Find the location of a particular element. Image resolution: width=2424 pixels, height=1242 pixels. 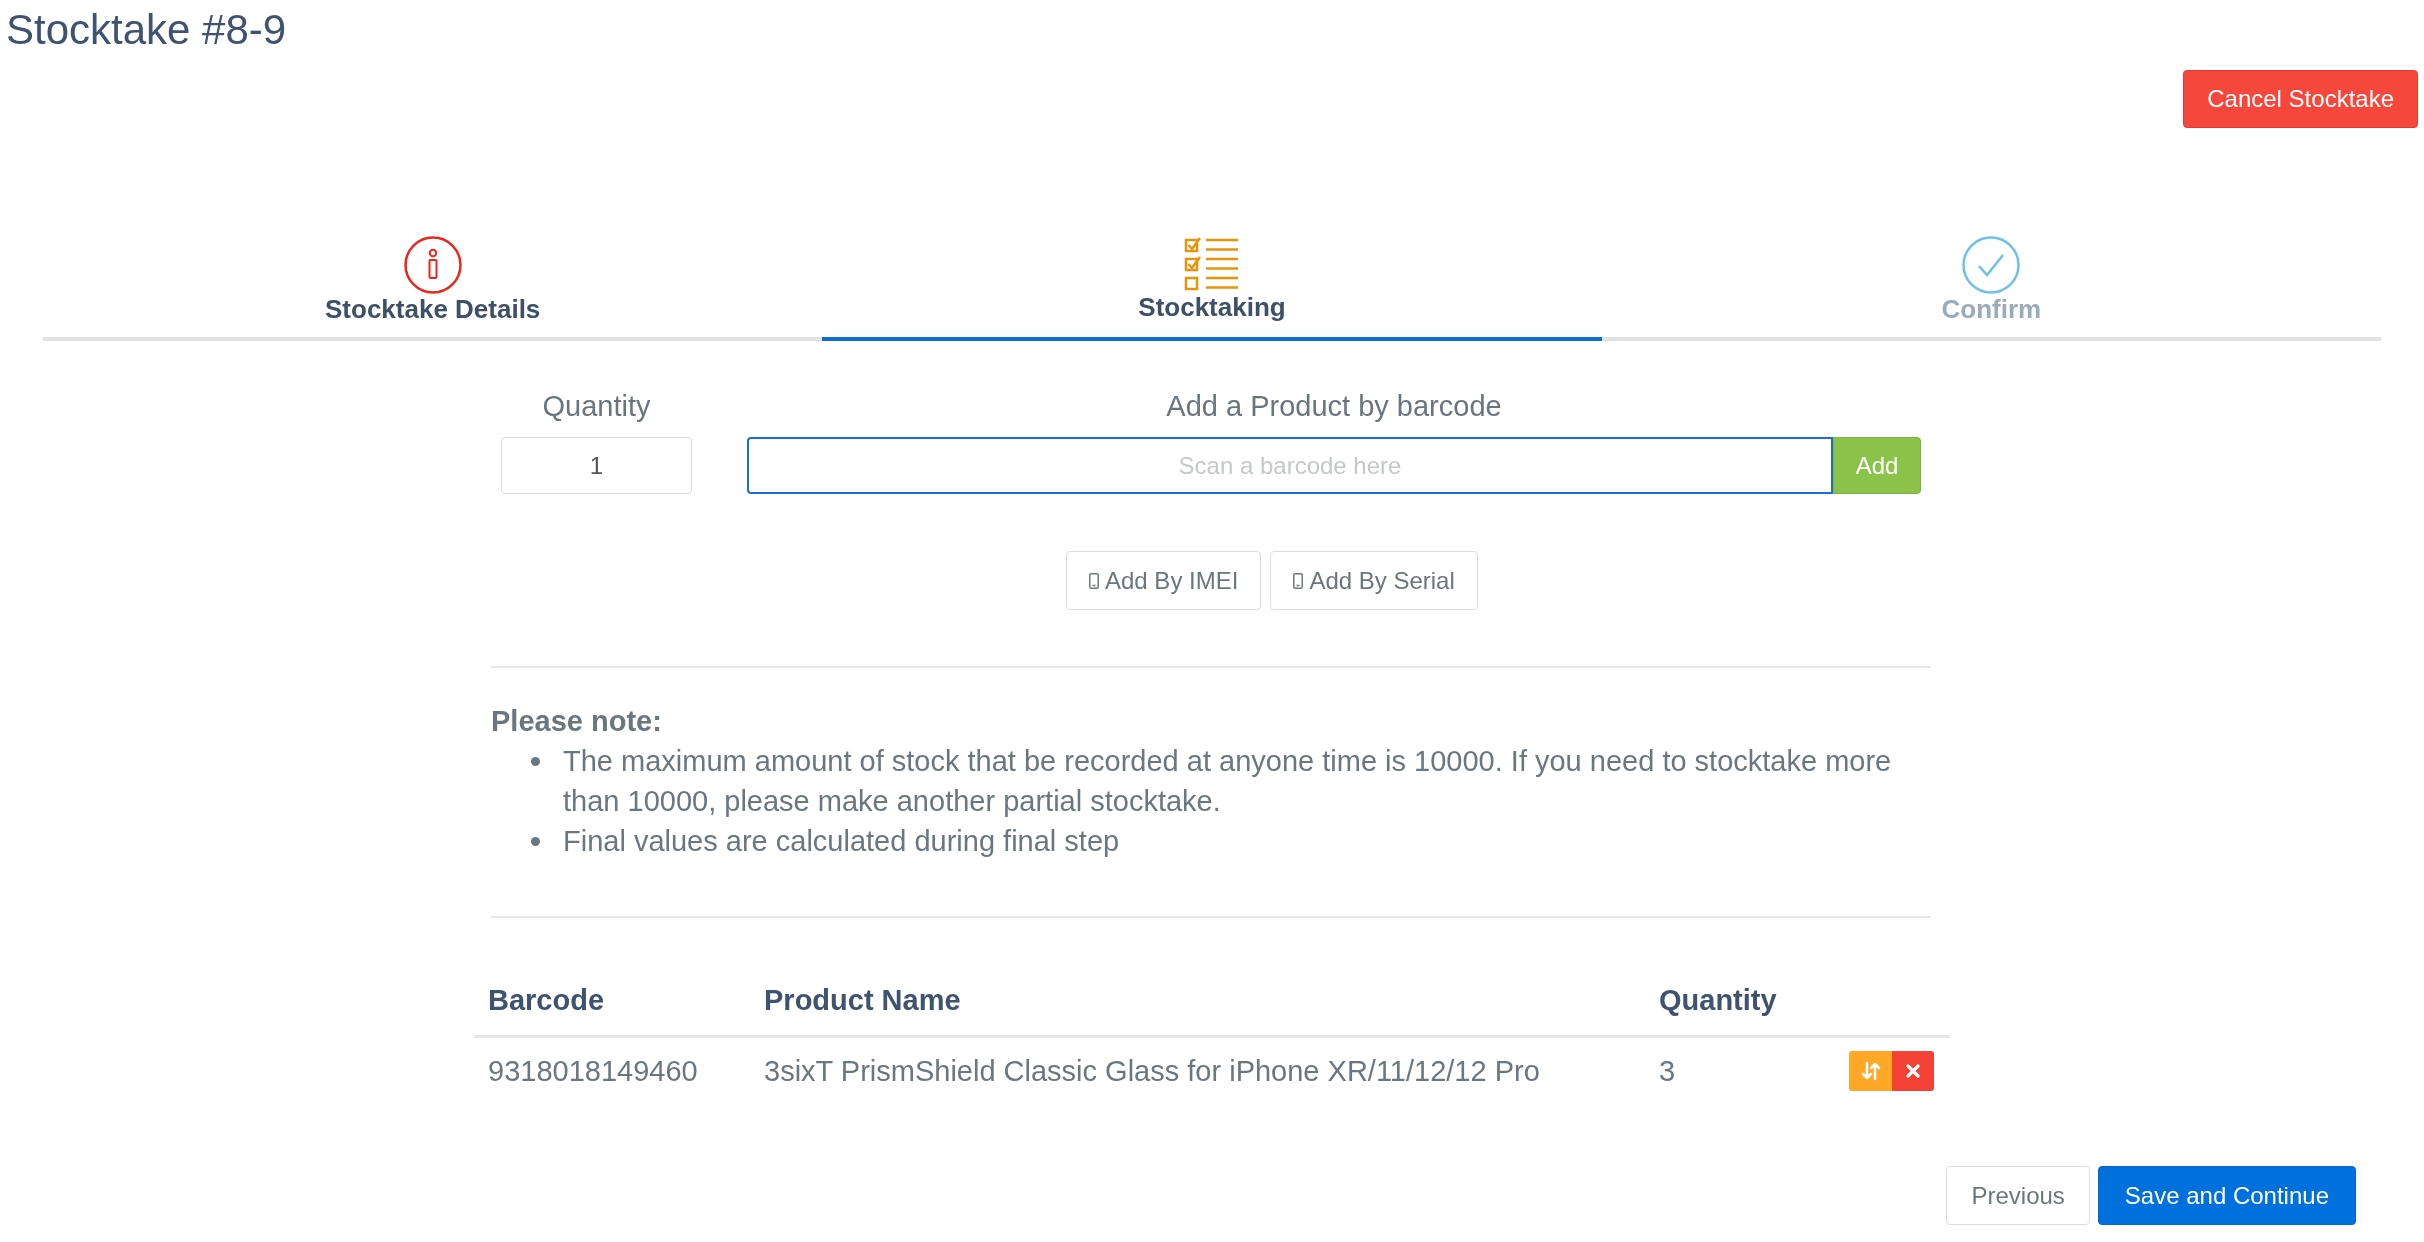

table-cell-text: 3 is located at coordinates (1667, 1071).